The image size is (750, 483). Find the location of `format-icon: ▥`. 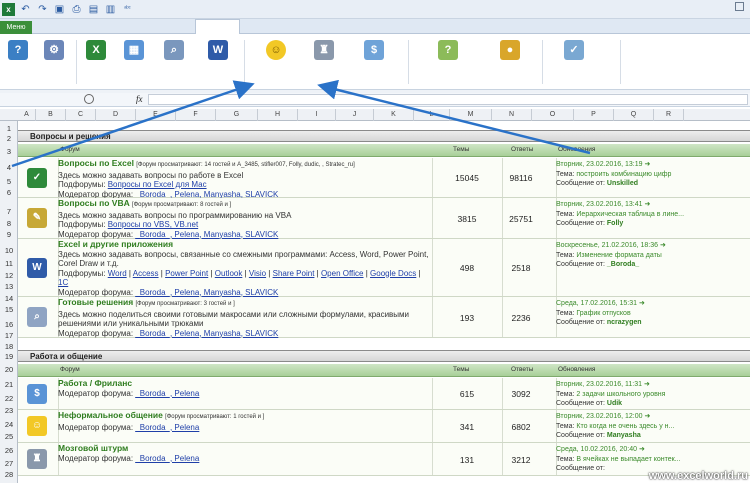

format-icon: ▥ is located at coordinates (110, 9).